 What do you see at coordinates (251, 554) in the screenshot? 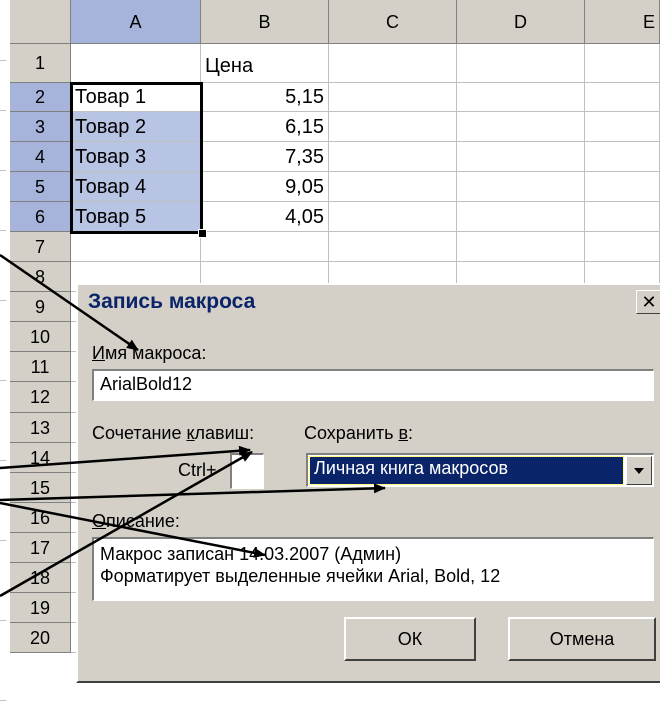
I see `description-line-1: Макрос записан 14.03.2007 (Админ)` at bounding box center [251, 554].